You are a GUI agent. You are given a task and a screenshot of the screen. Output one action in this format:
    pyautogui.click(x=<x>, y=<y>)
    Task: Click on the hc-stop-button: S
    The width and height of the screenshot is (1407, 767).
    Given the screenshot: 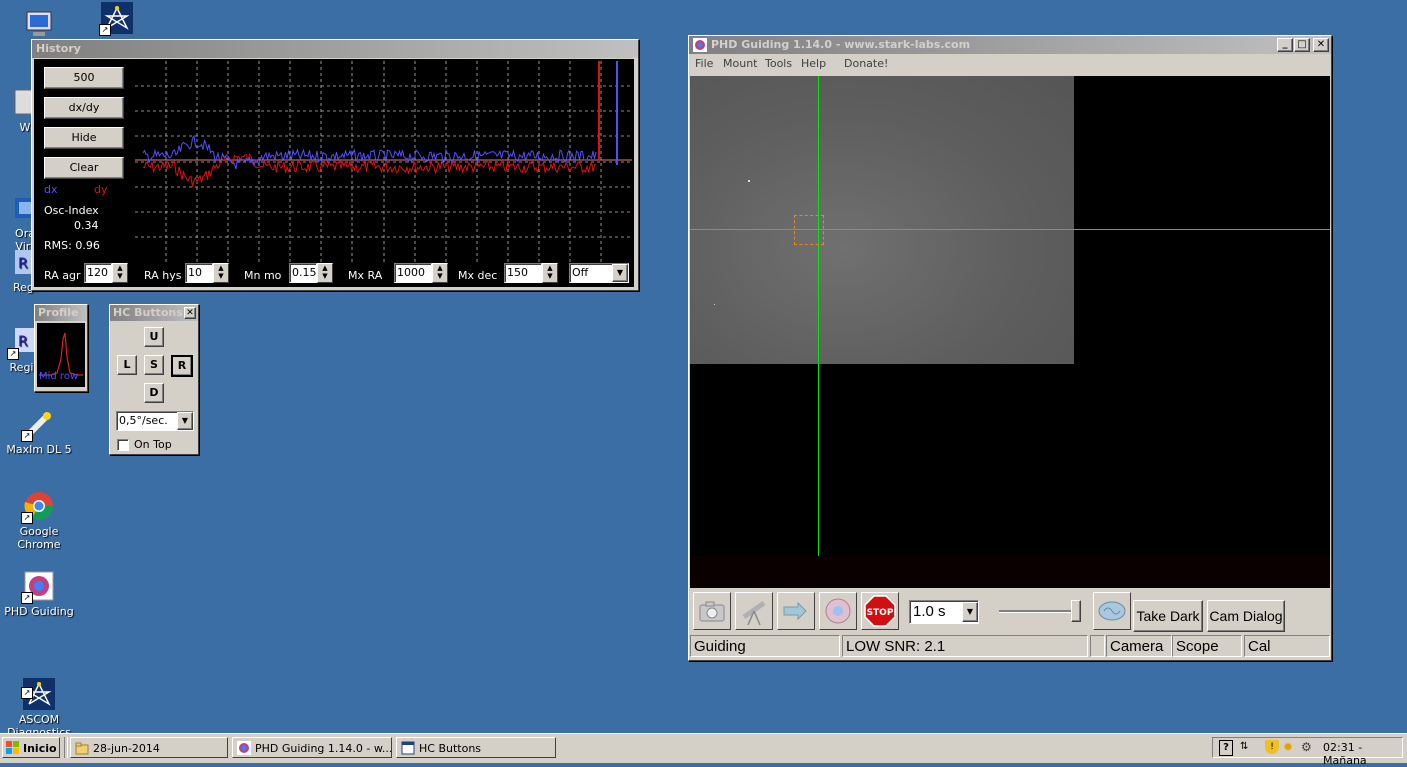 What is the action you would take?
    pyautogui.click(x=154, y=365)
    